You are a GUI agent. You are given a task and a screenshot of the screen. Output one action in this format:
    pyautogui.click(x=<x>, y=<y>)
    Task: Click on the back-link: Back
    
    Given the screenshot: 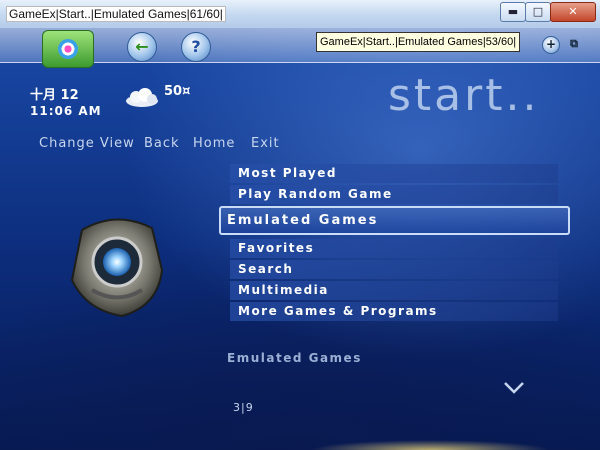 What is the action you would take?
    pyautogui.click(x=162, y=143)
    